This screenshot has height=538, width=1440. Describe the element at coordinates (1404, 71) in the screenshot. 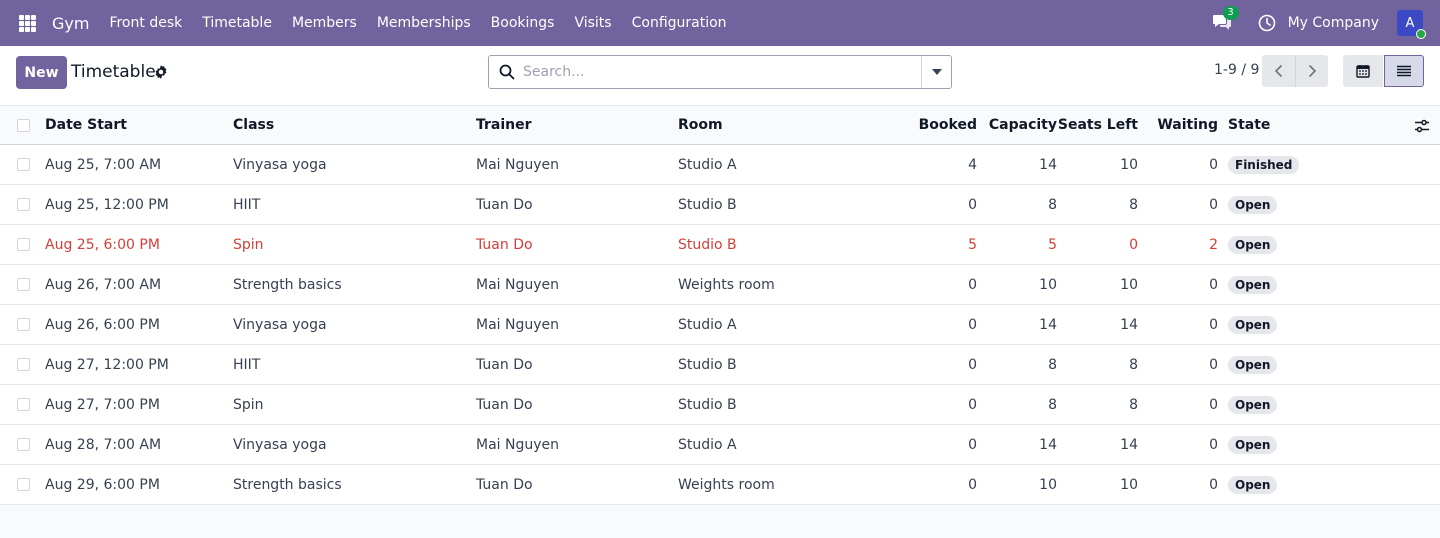

I see `list-view-button` at that location.